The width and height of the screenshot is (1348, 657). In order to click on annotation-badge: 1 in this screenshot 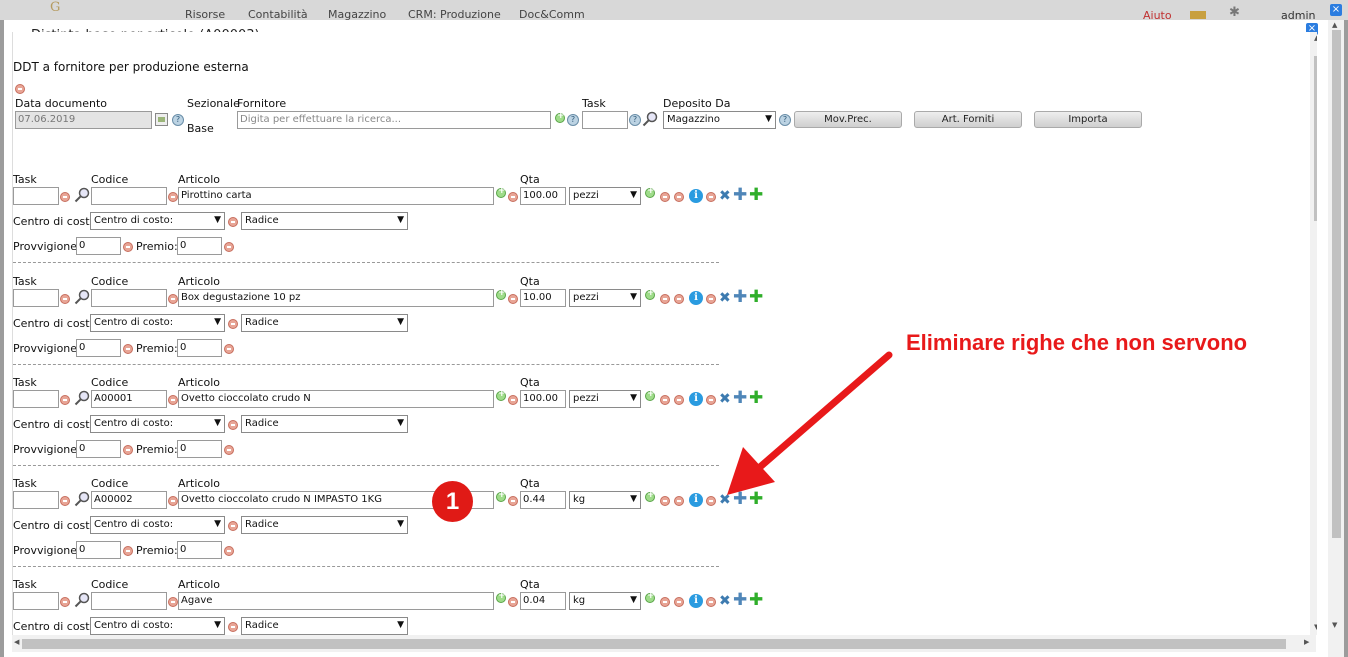, I will do `click(452, 501)`.